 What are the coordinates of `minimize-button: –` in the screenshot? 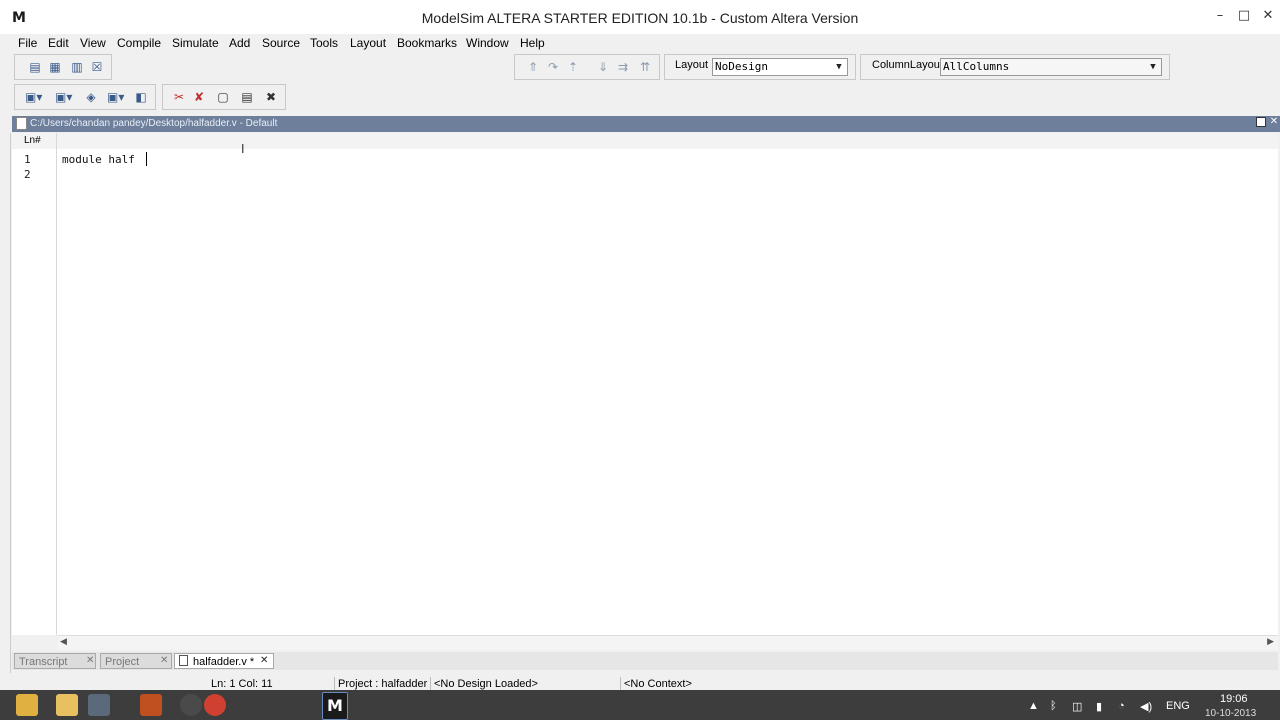 It's located at (1220, 16).